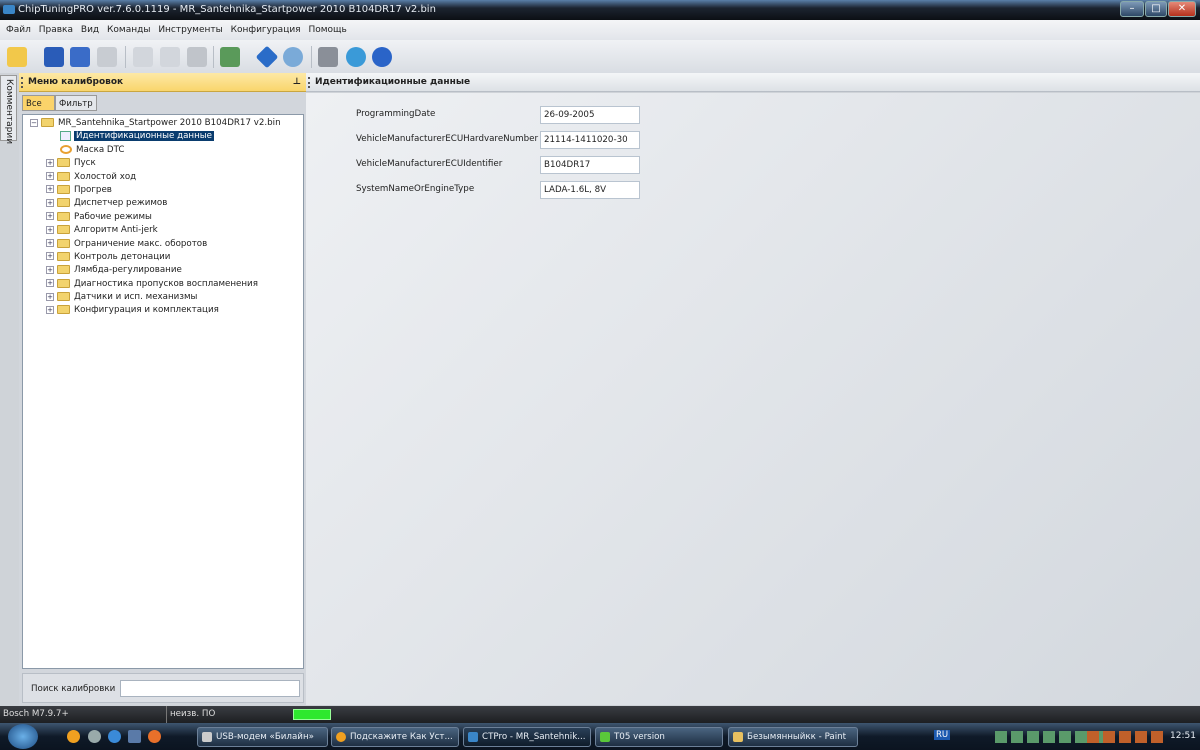  I want to click on tree-item-dtc-mask: Маска DTC, so click(163, 150).